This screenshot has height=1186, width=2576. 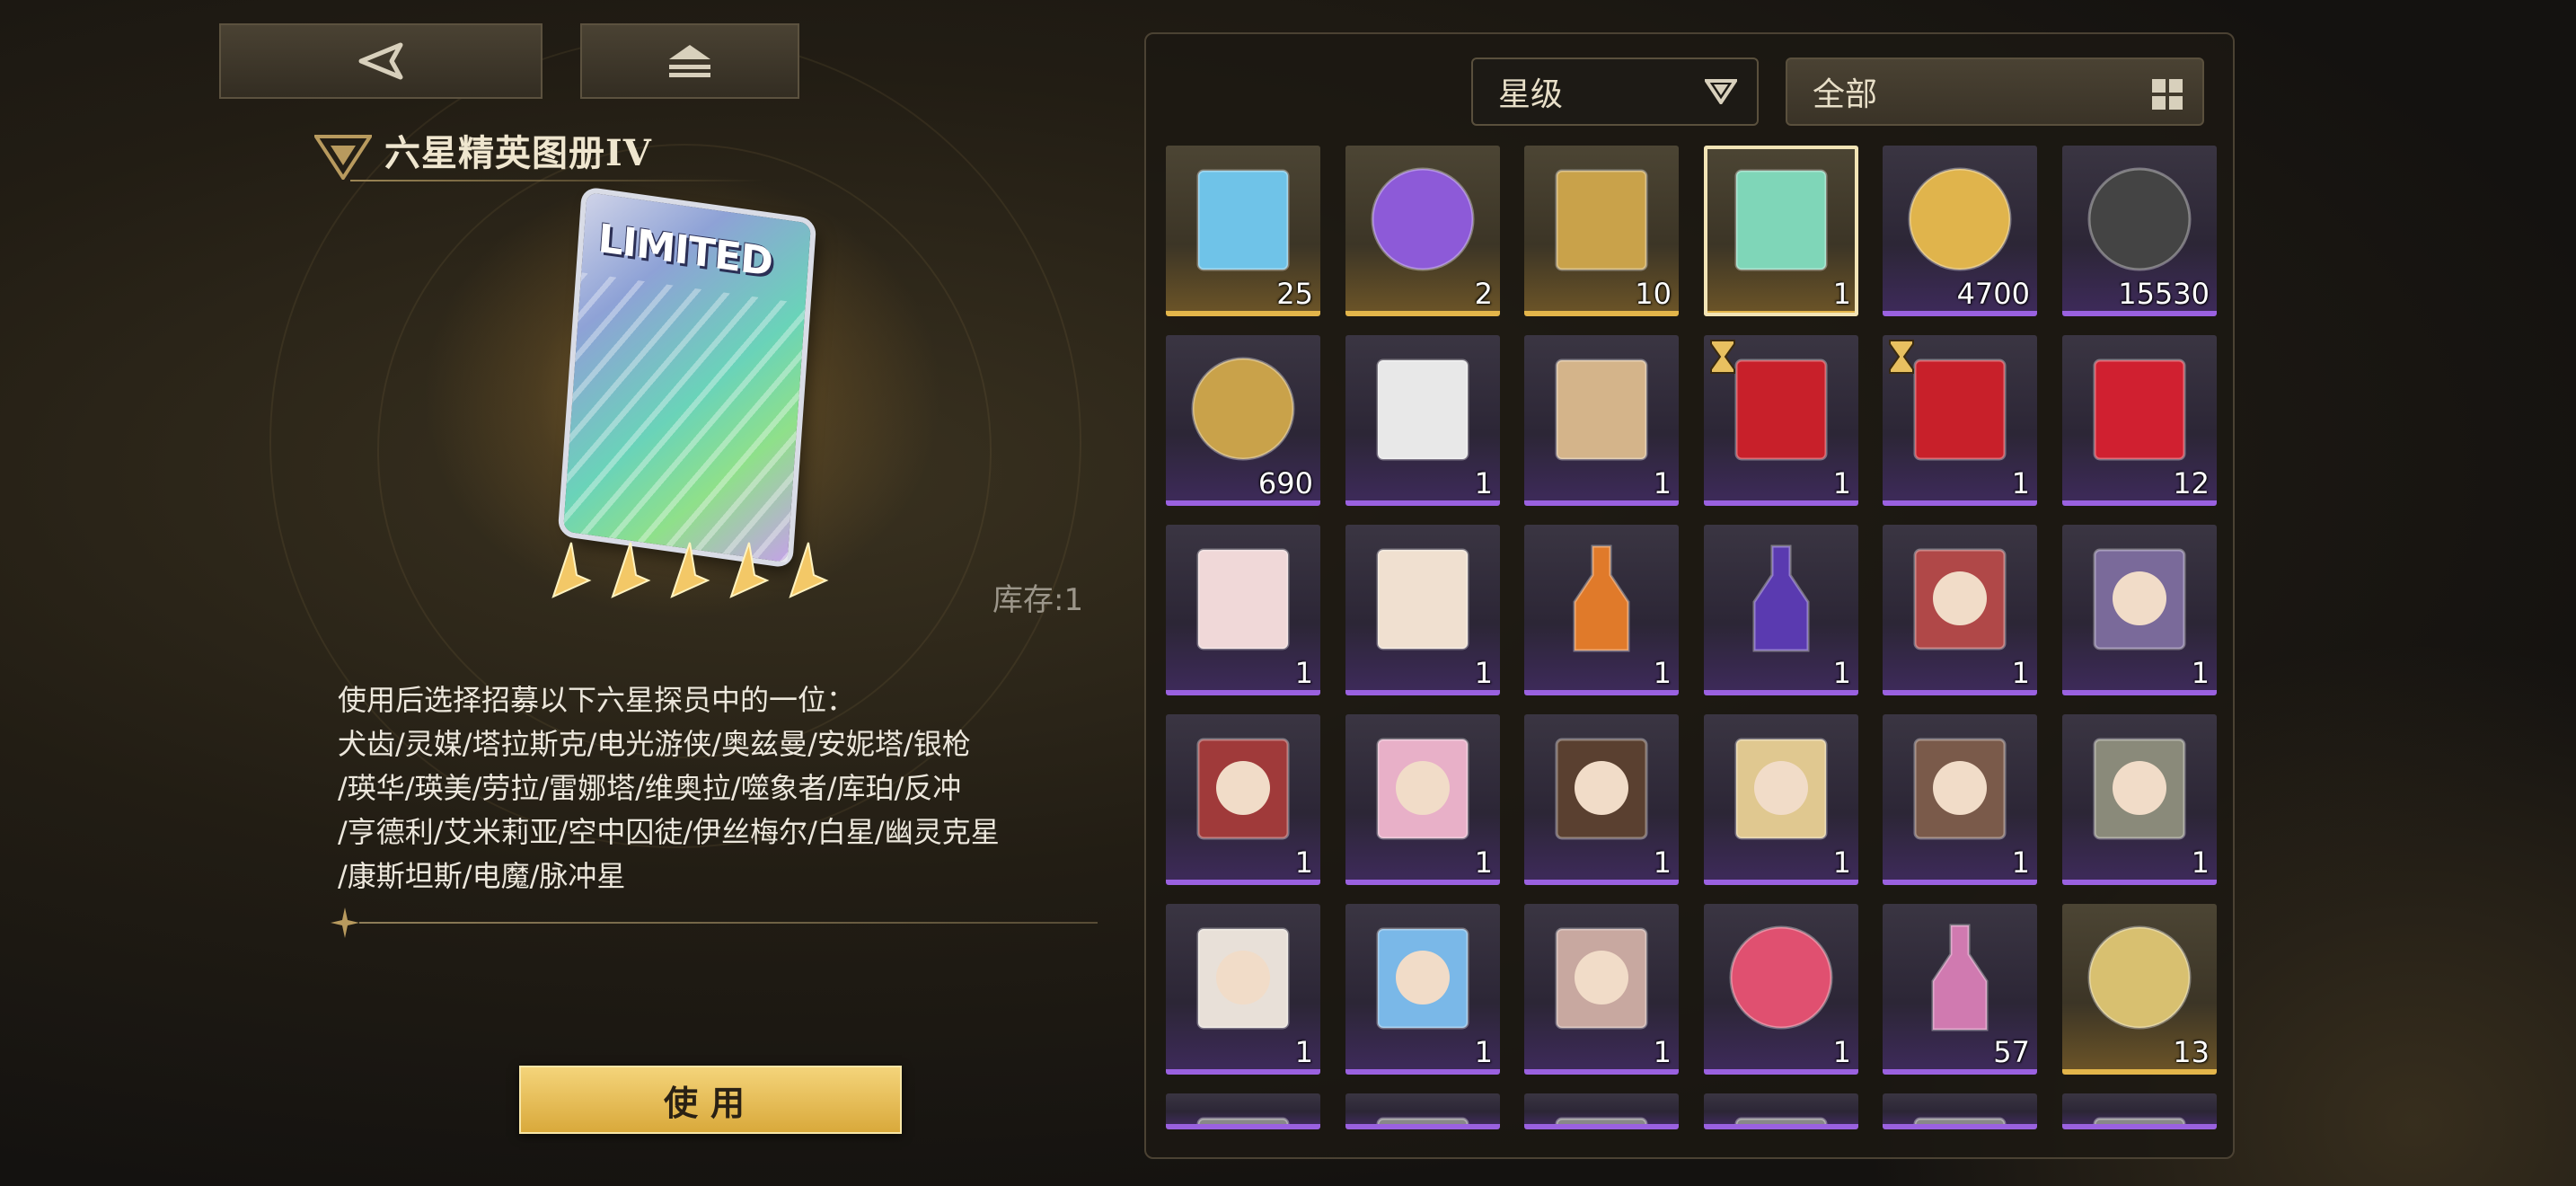 I want to click on red-box-icon, so click(x=1781, y=409).